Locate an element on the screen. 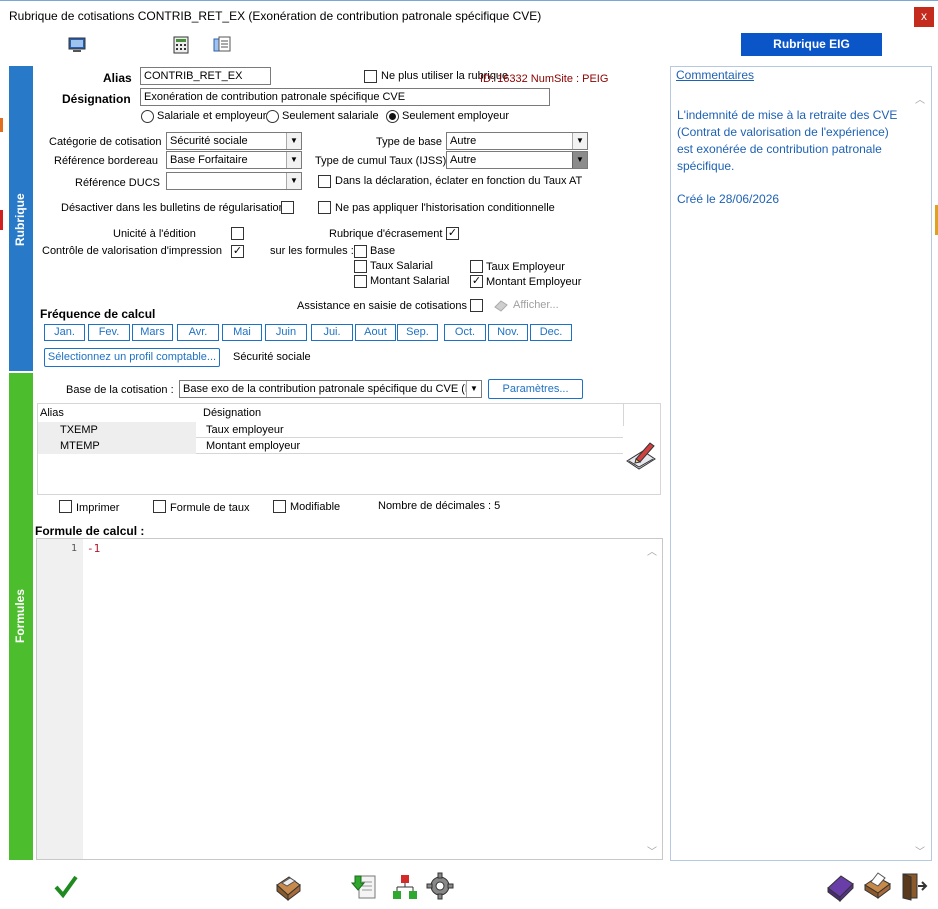 Image resolution: width=938 pixels, height=909 pixels. radio-seulement-employeur is located at coordinates (392, 116).